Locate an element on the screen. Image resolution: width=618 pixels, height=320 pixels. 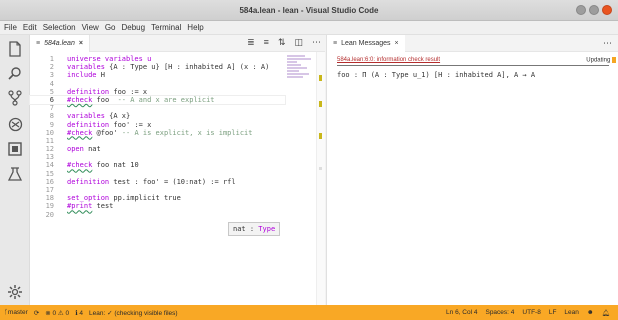
code-line: 4 is located at coordinates (157, 84).